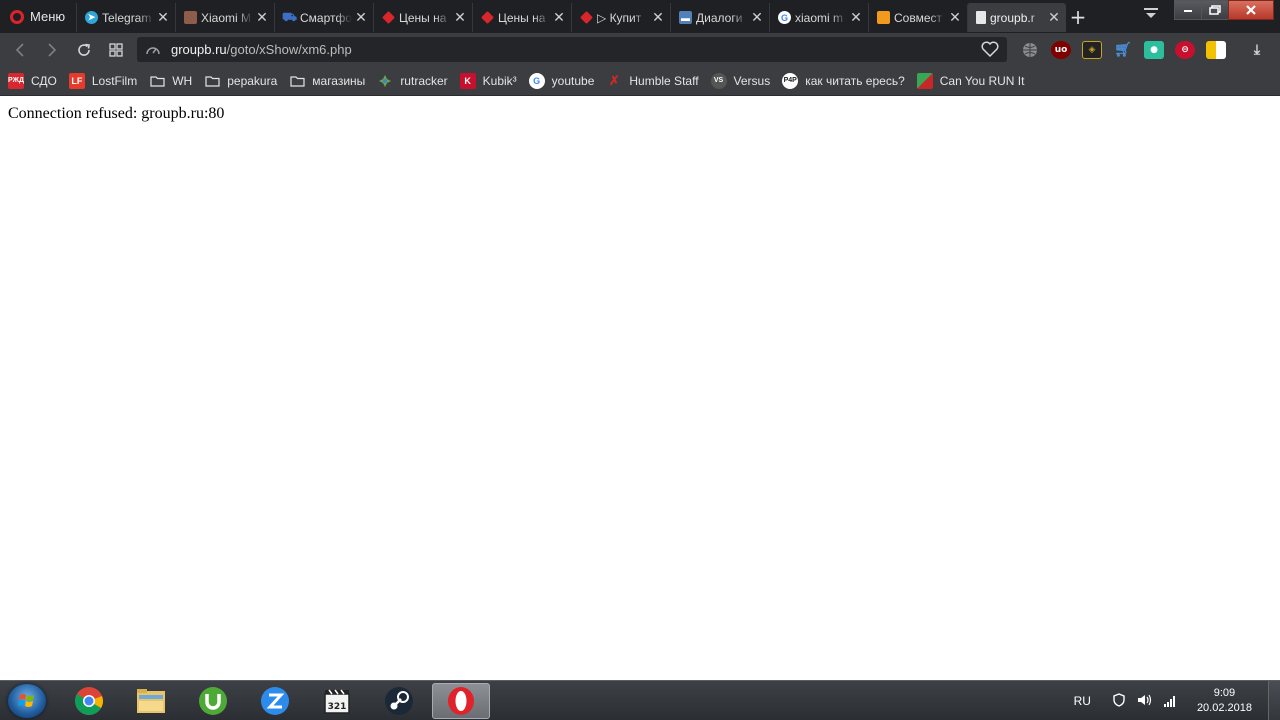  What do you see at coordinates (718, 80) in the screenshot?
I see `versus-icon: VS` at bounding box center [718, 80].